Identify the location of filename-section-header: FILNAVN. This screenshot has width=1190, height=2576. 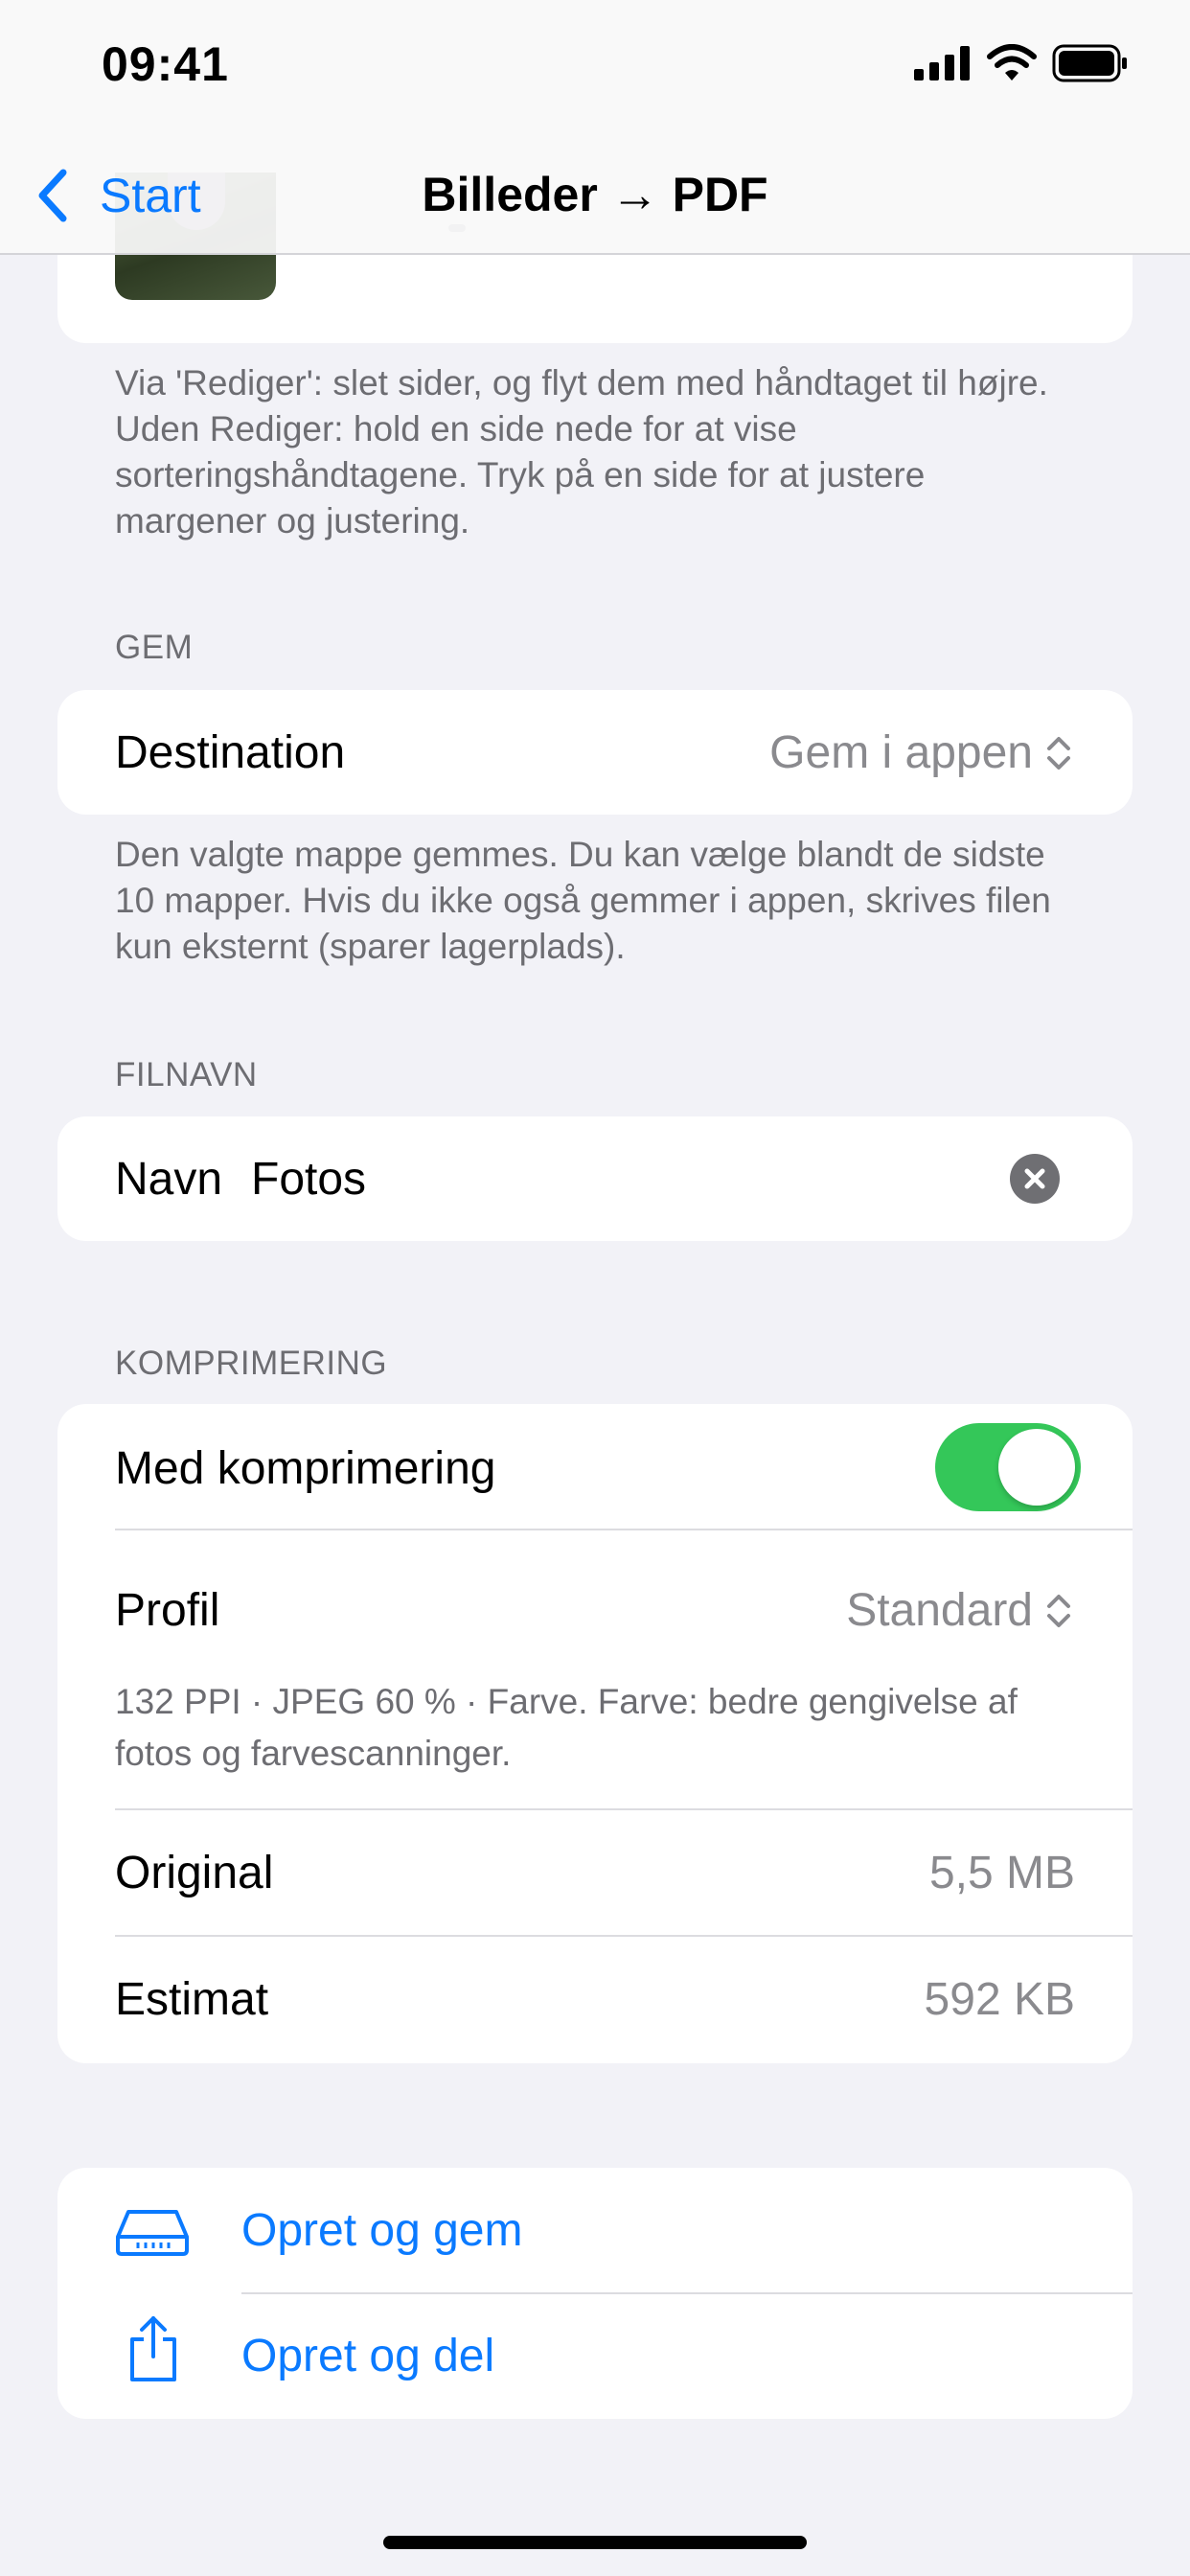
(187, 1074).